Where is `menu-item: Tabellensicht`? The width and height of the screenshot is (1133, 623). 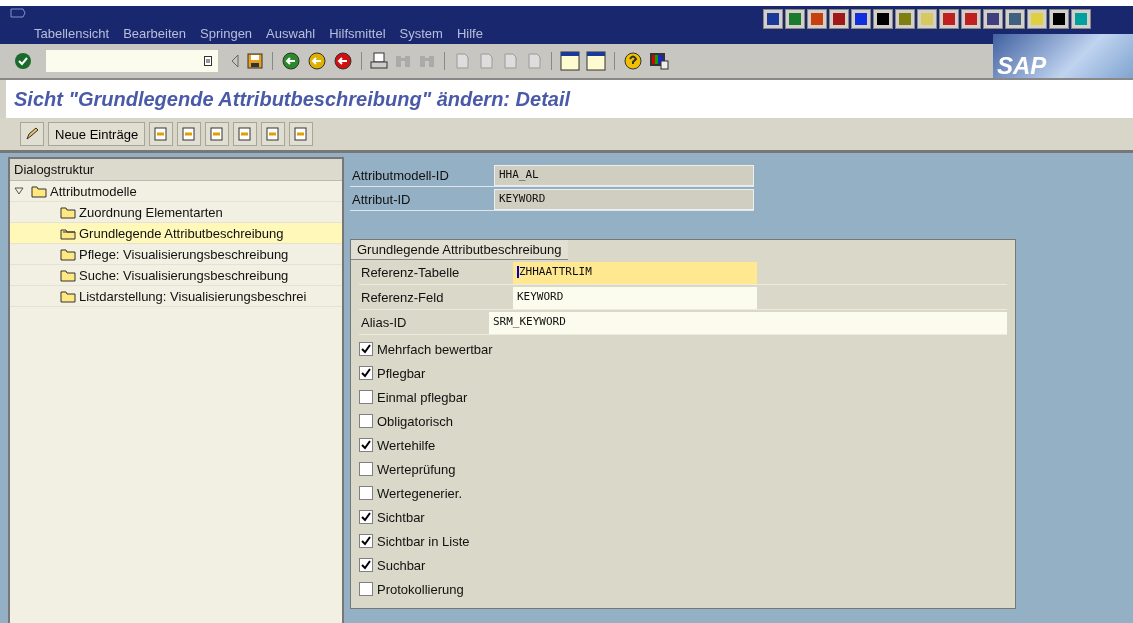 menu-item: Tabellensicht is located at coordinates (72, 33).